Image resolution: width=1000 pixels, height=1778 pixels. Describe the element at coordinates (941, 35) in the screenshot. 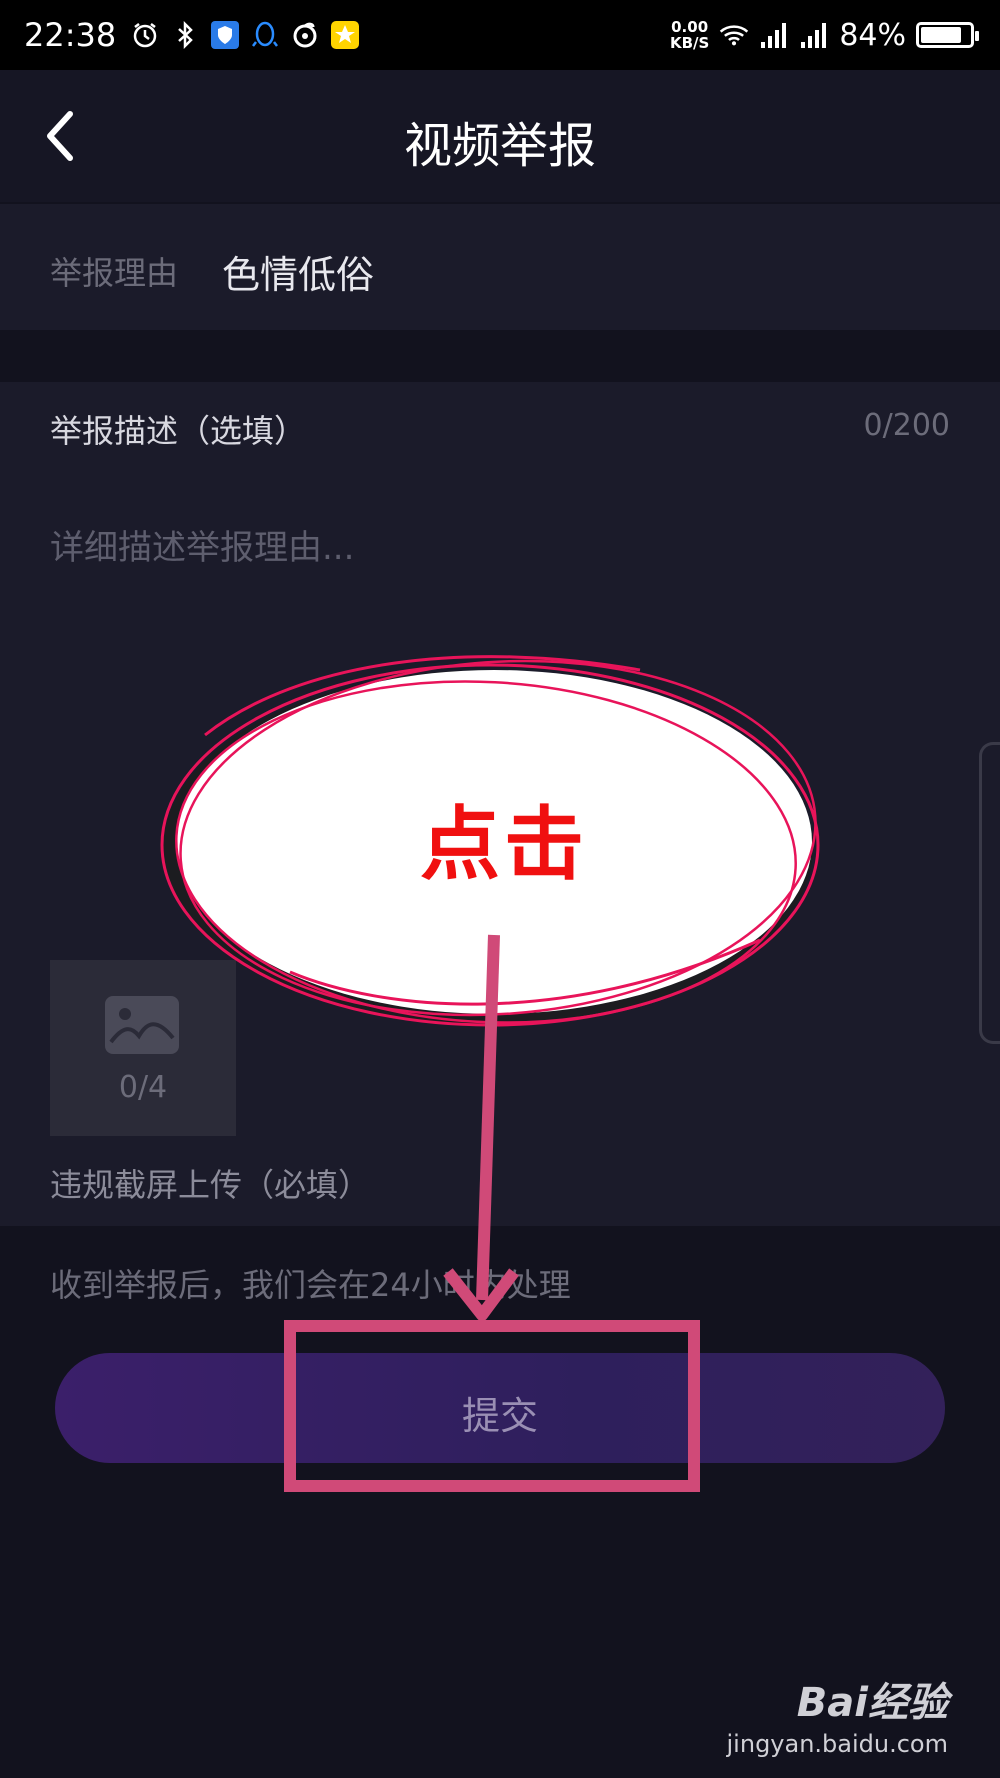

I see `battery-level` at that location.